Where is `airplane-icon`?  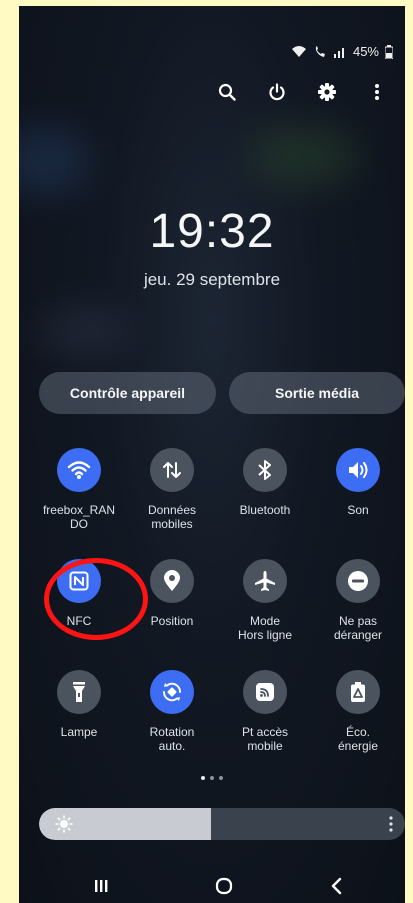 airplane-icon is located at coordinates (265, 581).